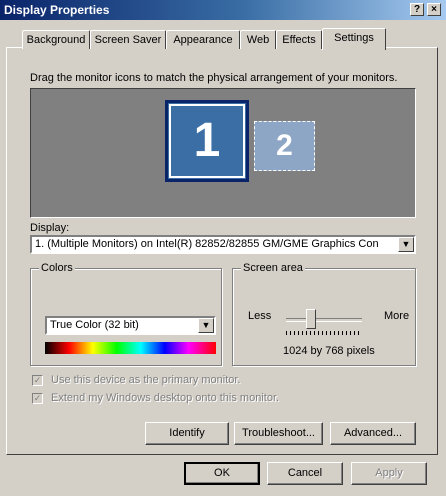 This screenshot has width=446, height=496. I want to click on close-button: ×, so click(434, 9).